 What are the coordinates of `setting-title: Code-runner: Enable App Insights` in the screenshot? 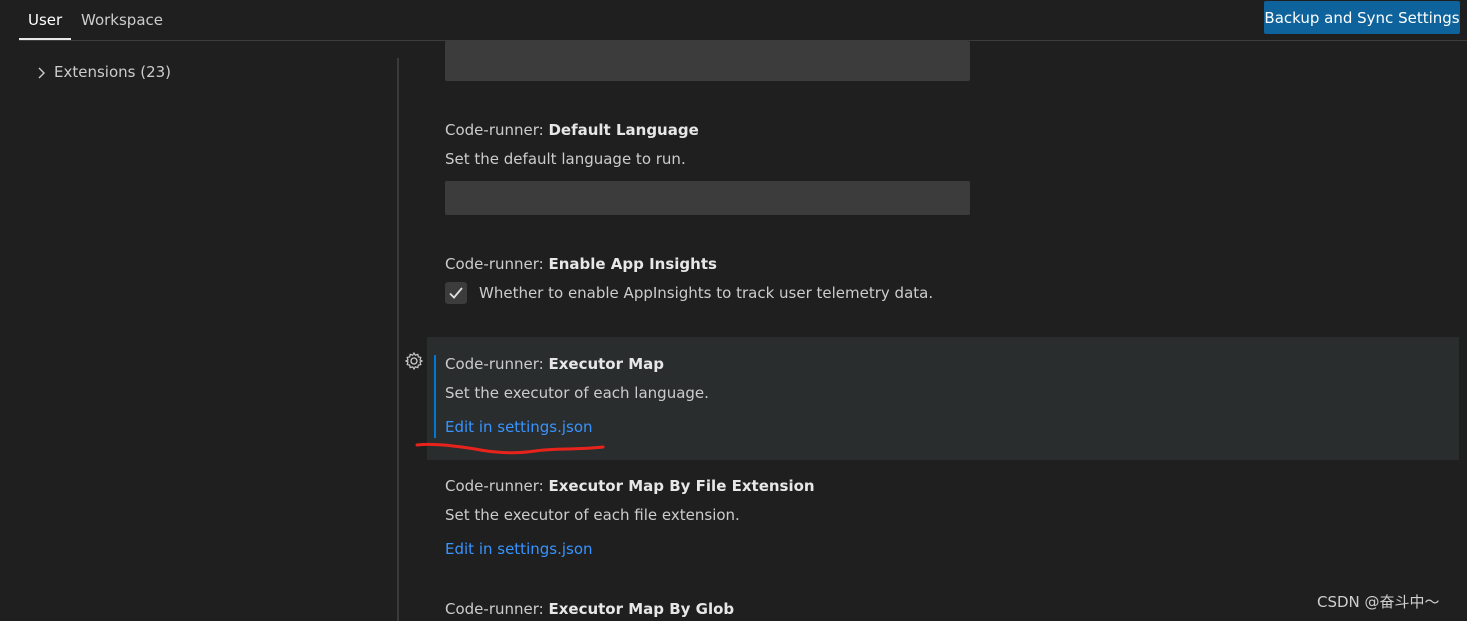 It's located at (581, 264).